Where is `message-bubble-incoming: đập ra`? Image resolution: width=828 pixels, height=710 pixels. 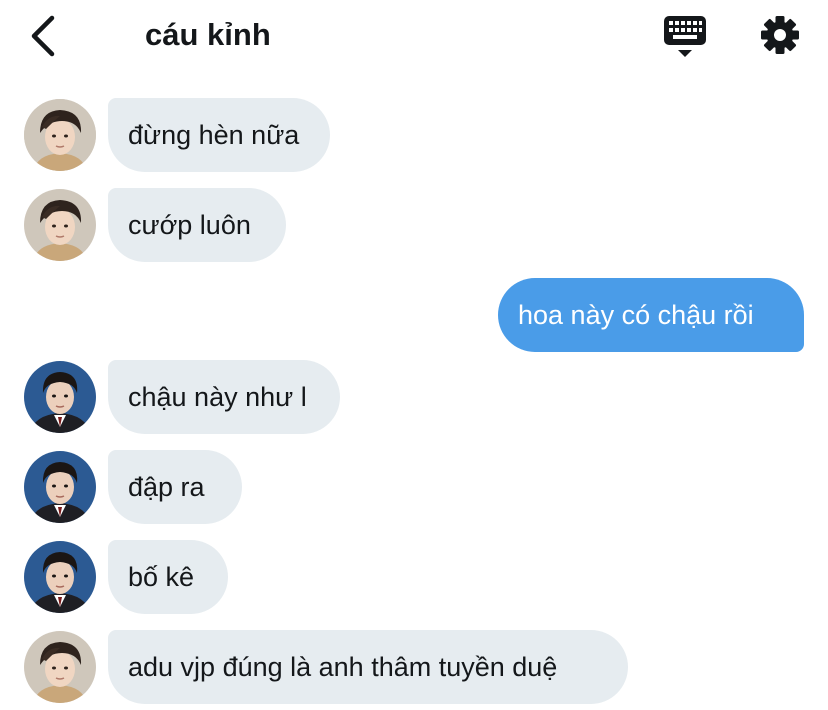 message-bubble-incoming: đập ra is located at coordinates (175, 487).